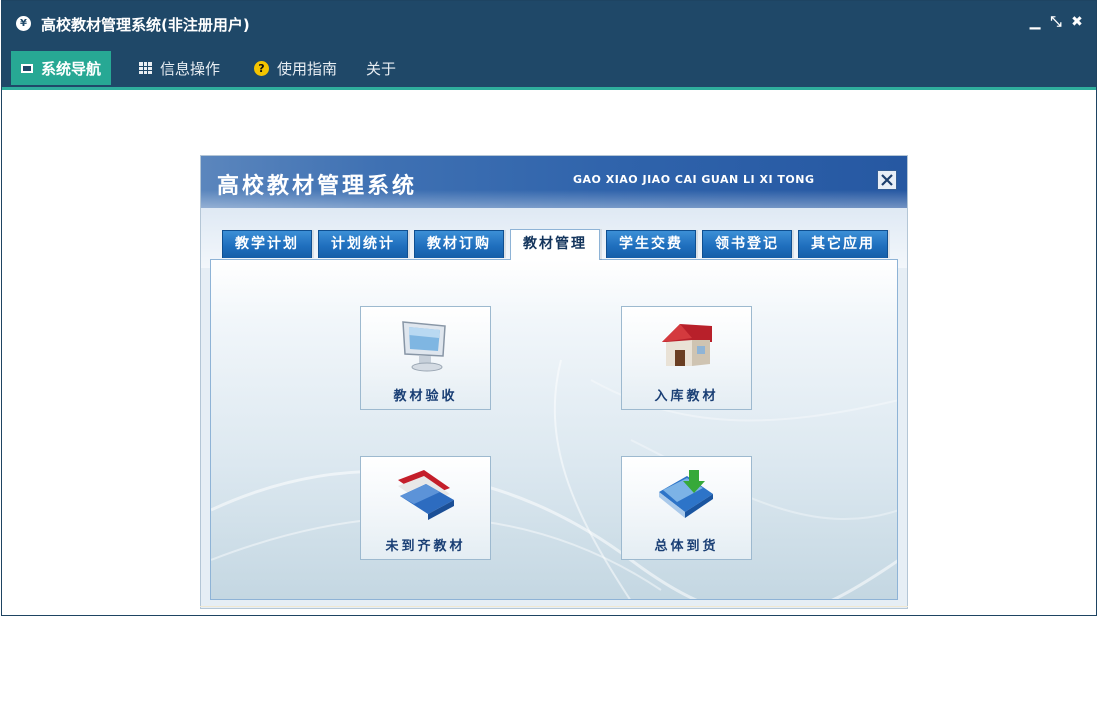 This screenshot has width=1098, height=728. Describe the element at coordinates (686, 546) in the screenshot. I see `button-label: 总体到货` at that location.